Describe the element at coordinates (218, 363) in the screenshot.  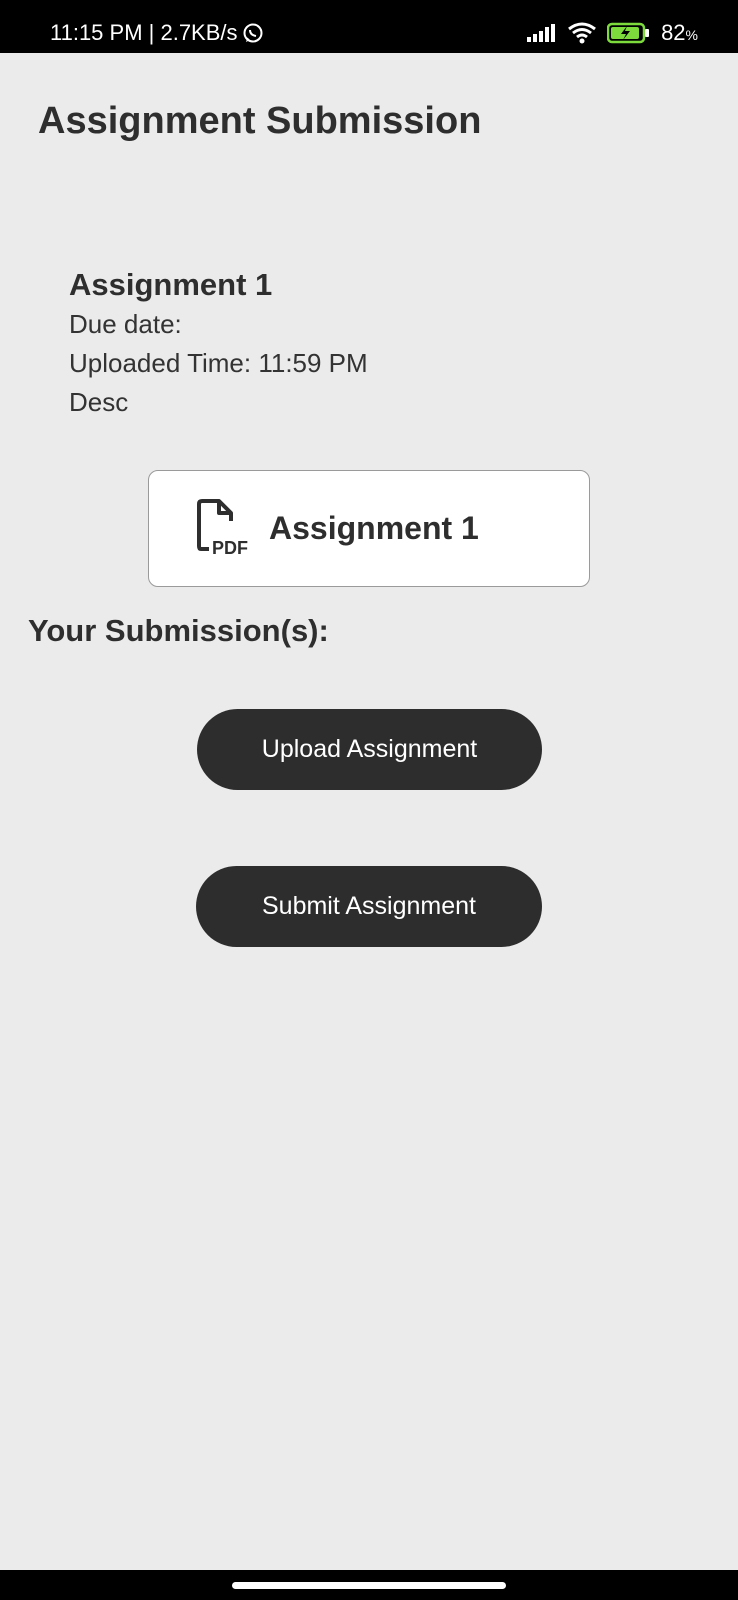
I see `uploaded-time: Uploaded Time: 11:59 PM` at that location.